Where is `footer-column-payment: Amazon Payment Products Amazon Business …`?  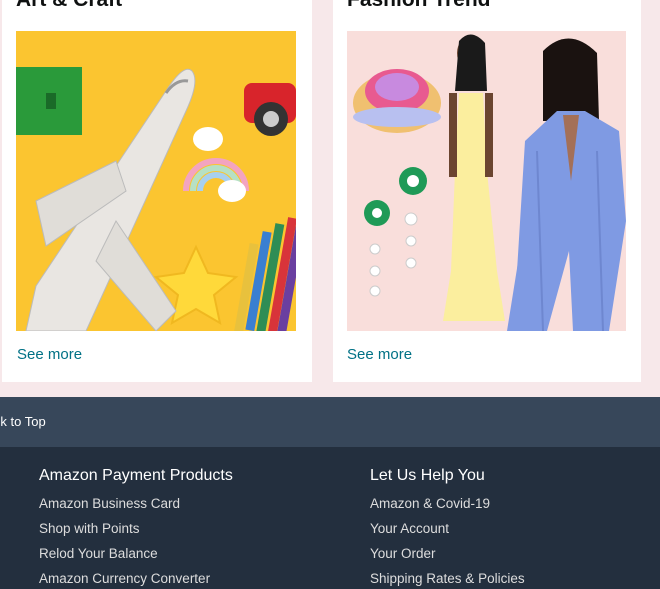
footer-column-payment: Amazon Payment Products Amazon Business … is located at coordinates (136, 527).